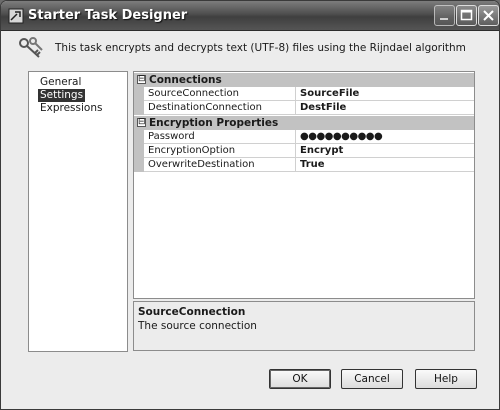 Image resolution: width=500 pixels, height=410 pixels. What do you see at coordinates (385, 108) in the screenshot?
I see `property-value: DestFile` at bounding box center [385, 108].